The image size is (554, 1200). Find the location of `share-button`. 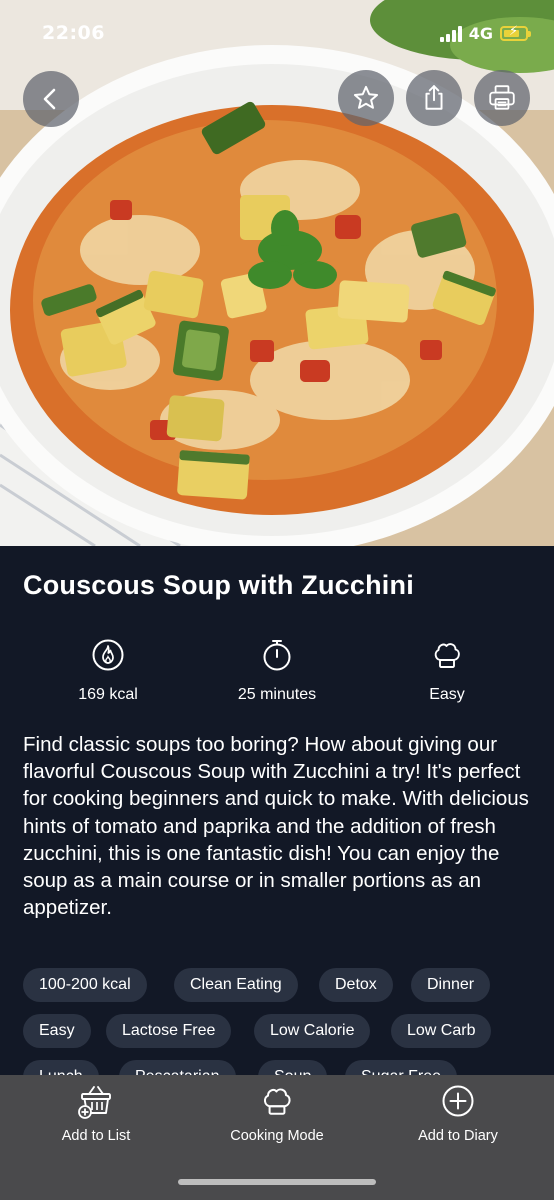

share-button is located at coordinates (434, 98).